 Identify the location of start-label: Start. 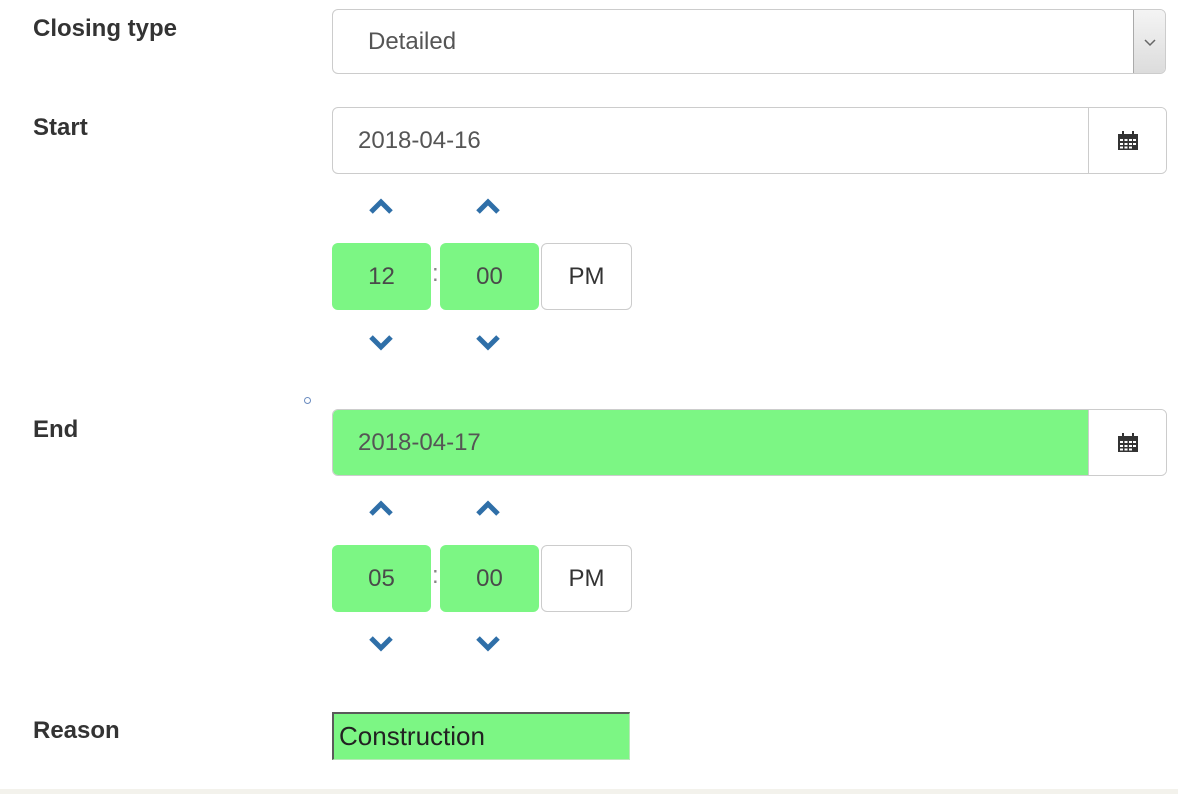
(60, 127).